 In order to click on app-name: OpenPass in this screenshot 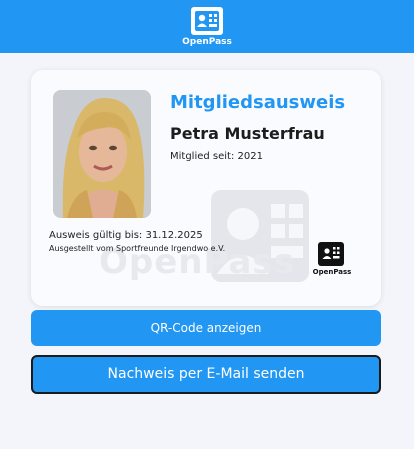, I will do `click(207, 42)`.